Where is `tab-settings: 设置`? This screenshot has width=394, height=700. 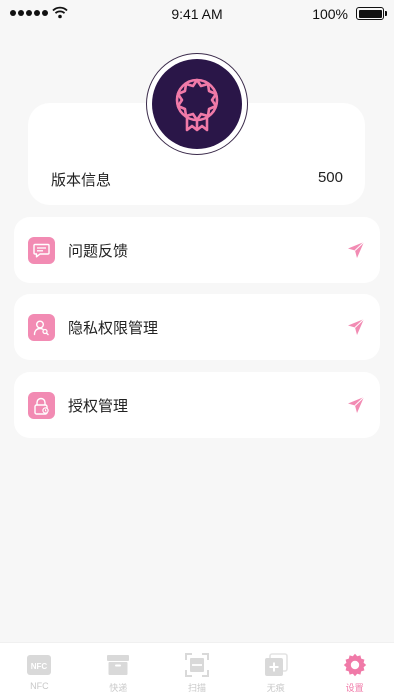
tab-settings: 设置 is located at coordinates (354, 671).